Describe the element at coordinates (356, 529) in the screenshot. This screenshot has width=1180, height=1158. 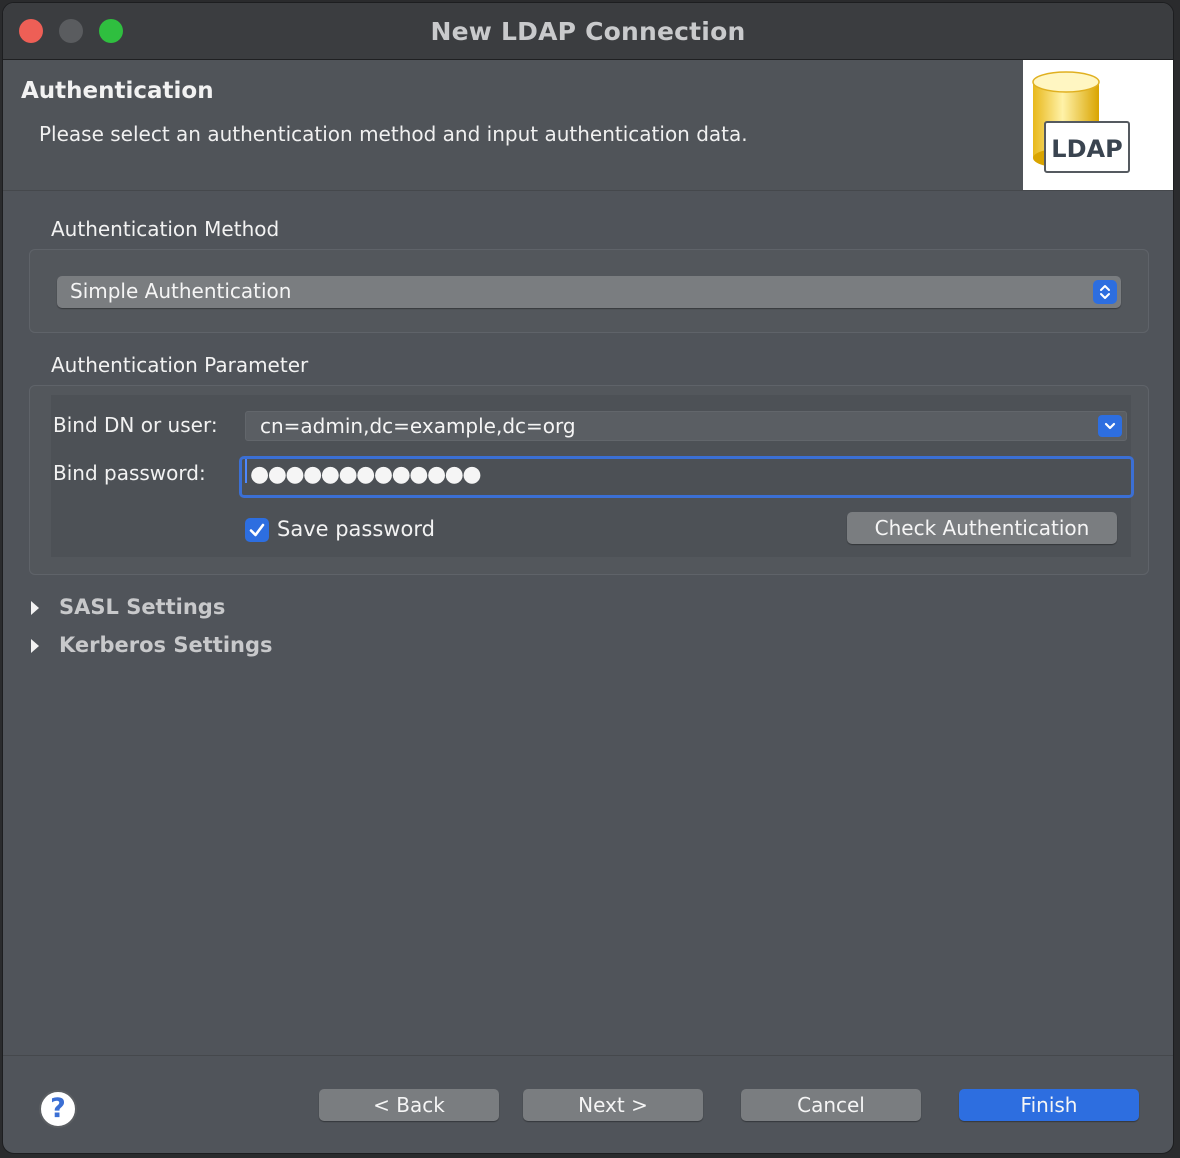
I see `save-password-label: Save password` at that location.